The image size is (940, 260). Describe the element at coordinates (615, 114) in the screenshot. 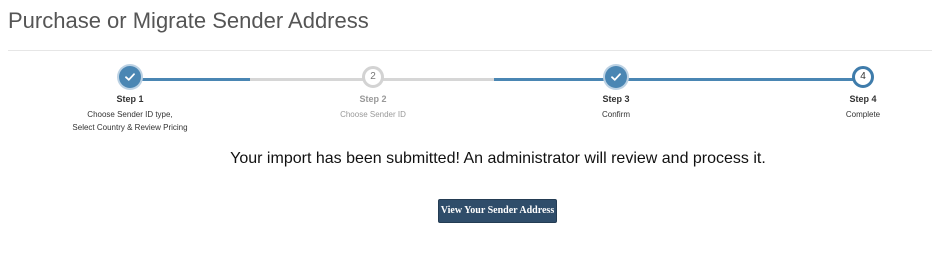

I see `step-3-description: Confirm` at that location.